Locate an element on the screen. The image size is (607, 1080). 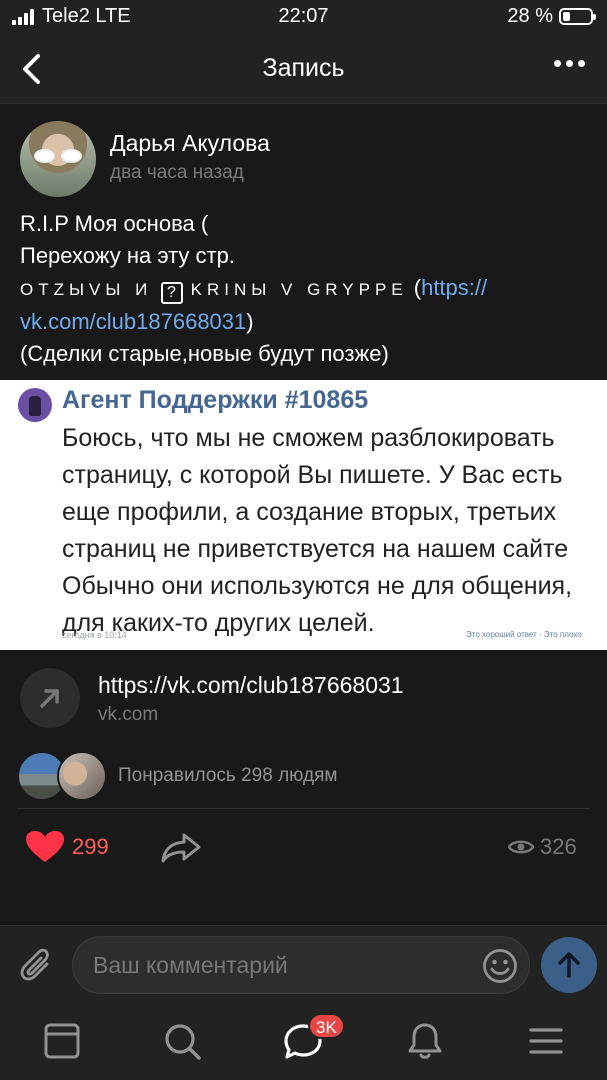
likers-text: Понравилось 298 людям is located at coordinates (228, 775).